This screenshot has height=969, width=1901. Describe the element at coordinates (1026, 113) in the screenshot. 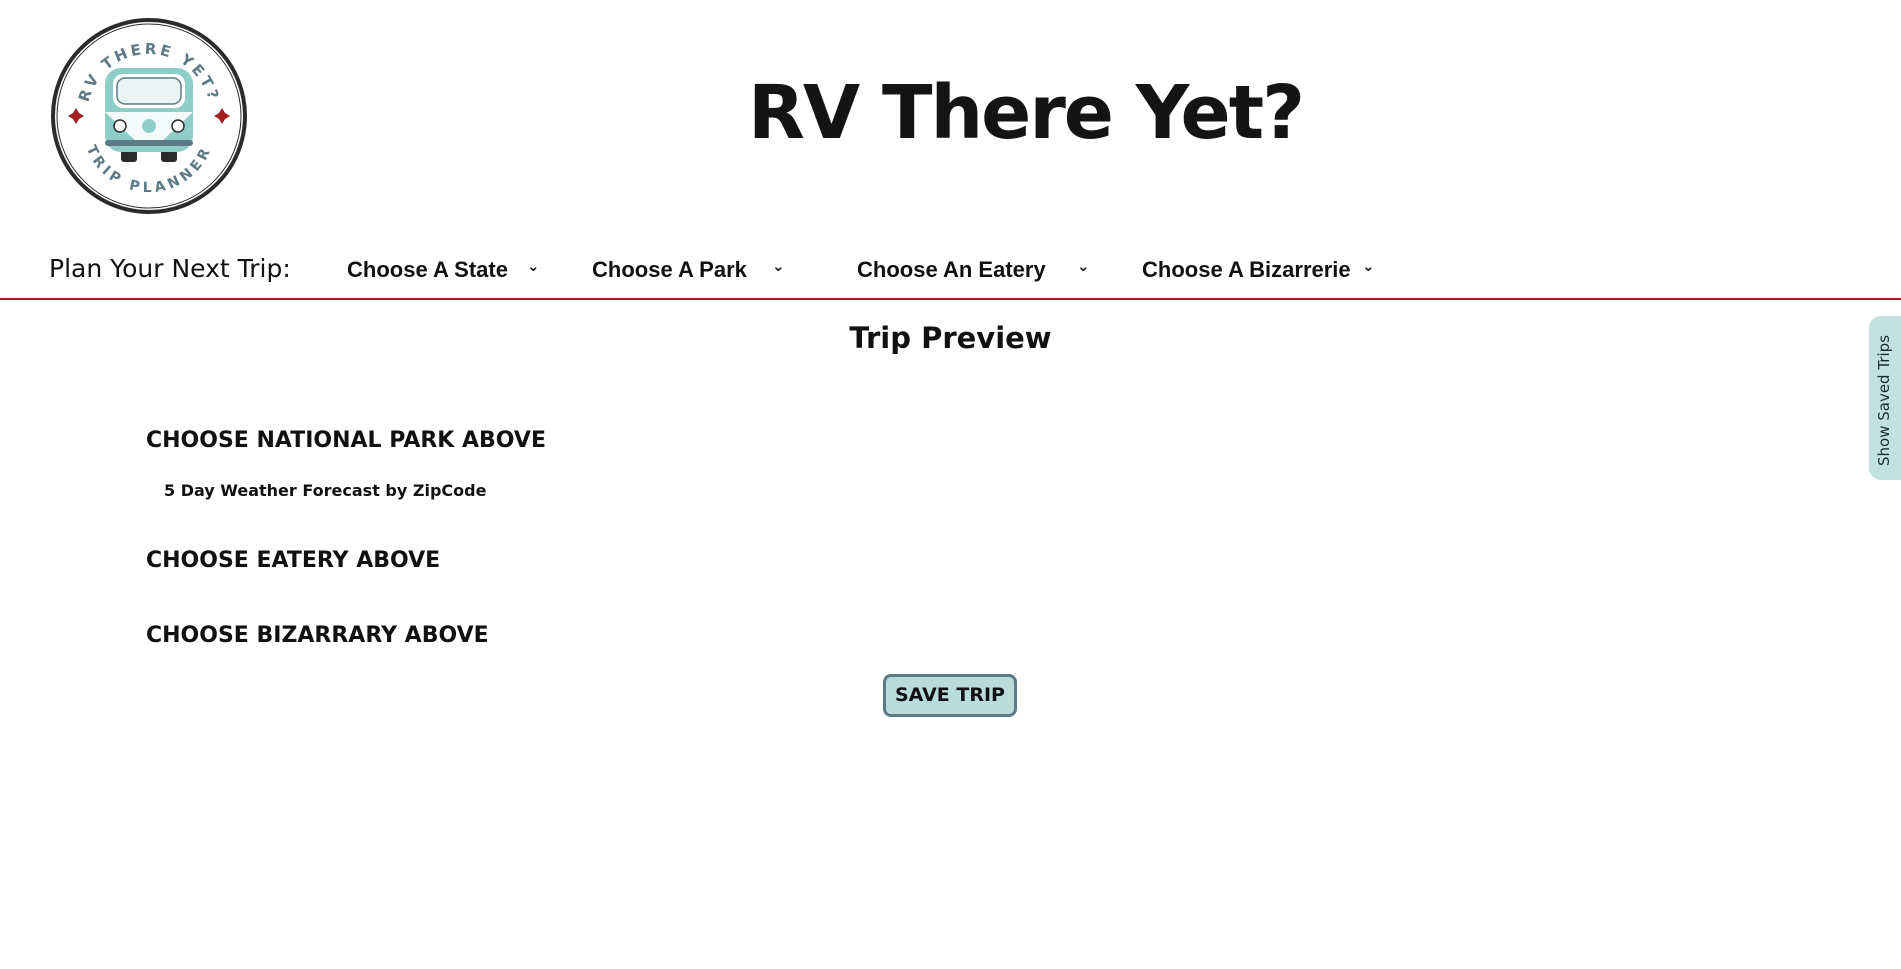

I see `site-title: RV There Yet?` at that location.